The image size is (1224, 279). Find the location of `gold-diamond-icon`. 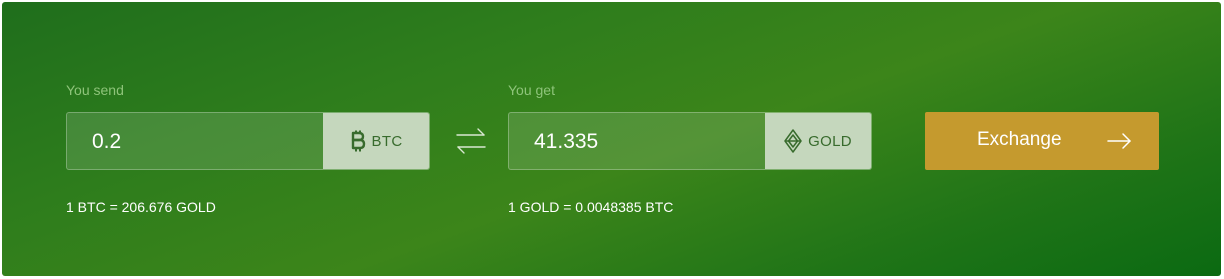

gold-diamond-icon is located at coordinates (793, 141).